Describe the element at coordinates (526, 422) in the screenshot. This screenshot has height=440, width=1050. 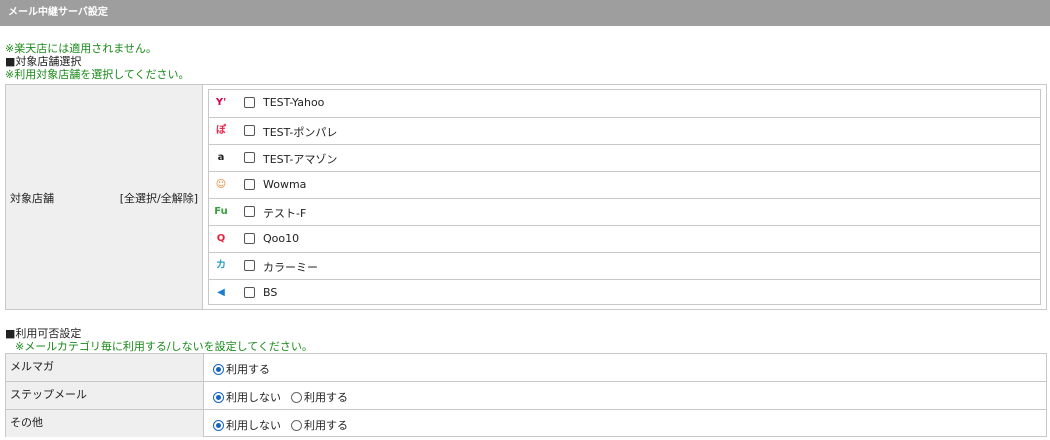
I see `usage-row: その他 利用しない 利用する` at that location.